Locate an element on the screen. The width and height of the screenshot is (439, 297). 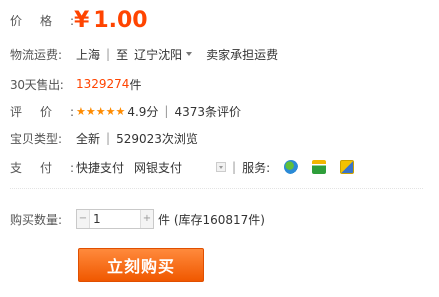
logistics-row: 物流运费: 上海 | 至 辽宁沈阳 卖家承担运费 is located at coordinates (219, 54).